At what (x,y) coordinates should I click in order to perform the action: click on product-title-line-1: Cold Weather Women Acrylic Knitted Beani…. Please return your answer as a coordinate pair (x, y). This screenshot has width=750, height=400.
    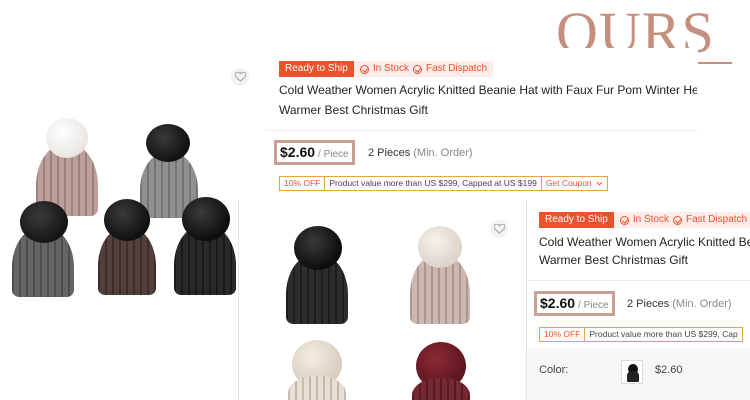
    Looking at the image, I should click on (488, 90).